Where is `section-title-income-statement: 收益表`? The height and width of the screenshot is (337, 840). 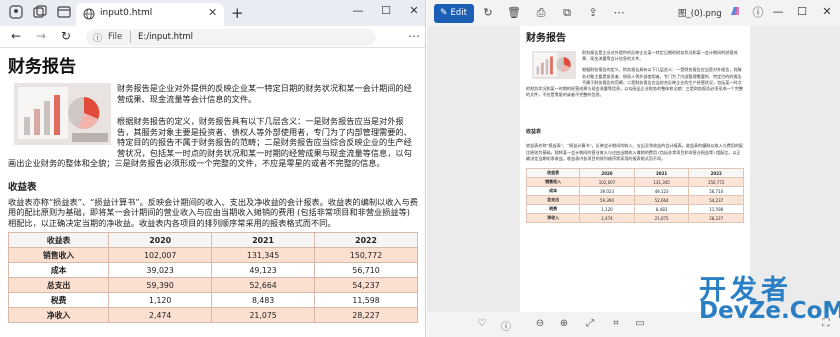
section-title-income-statement: 收益表 is located at coordinates (22, 187).